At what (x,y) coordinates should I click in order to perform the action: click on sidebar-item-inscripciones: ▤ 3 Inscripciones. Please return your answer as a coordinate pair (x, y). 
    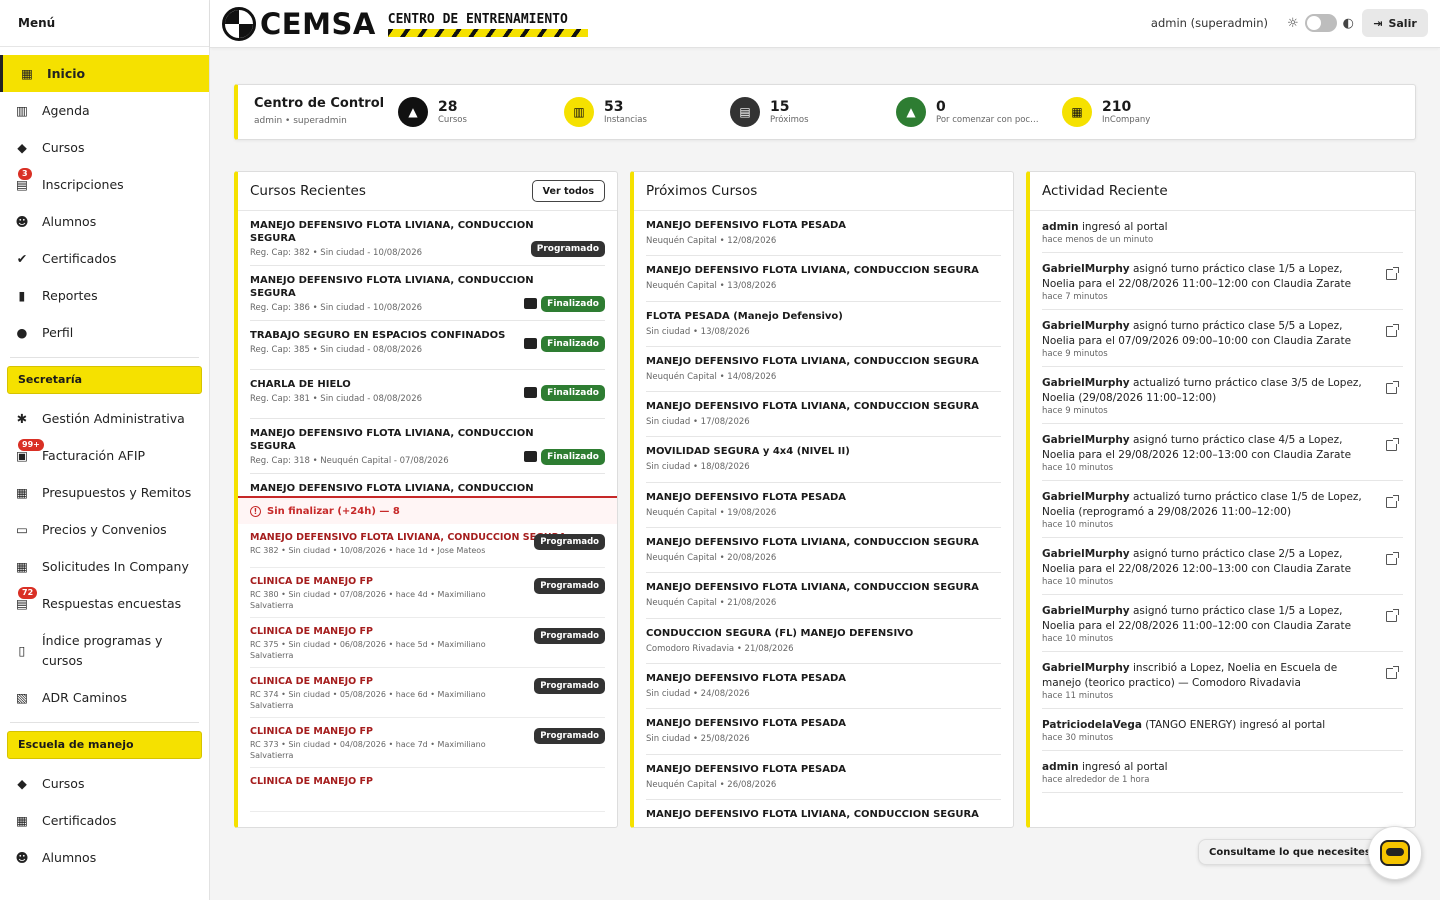
    Looking at the image, I should click on (104, 184).